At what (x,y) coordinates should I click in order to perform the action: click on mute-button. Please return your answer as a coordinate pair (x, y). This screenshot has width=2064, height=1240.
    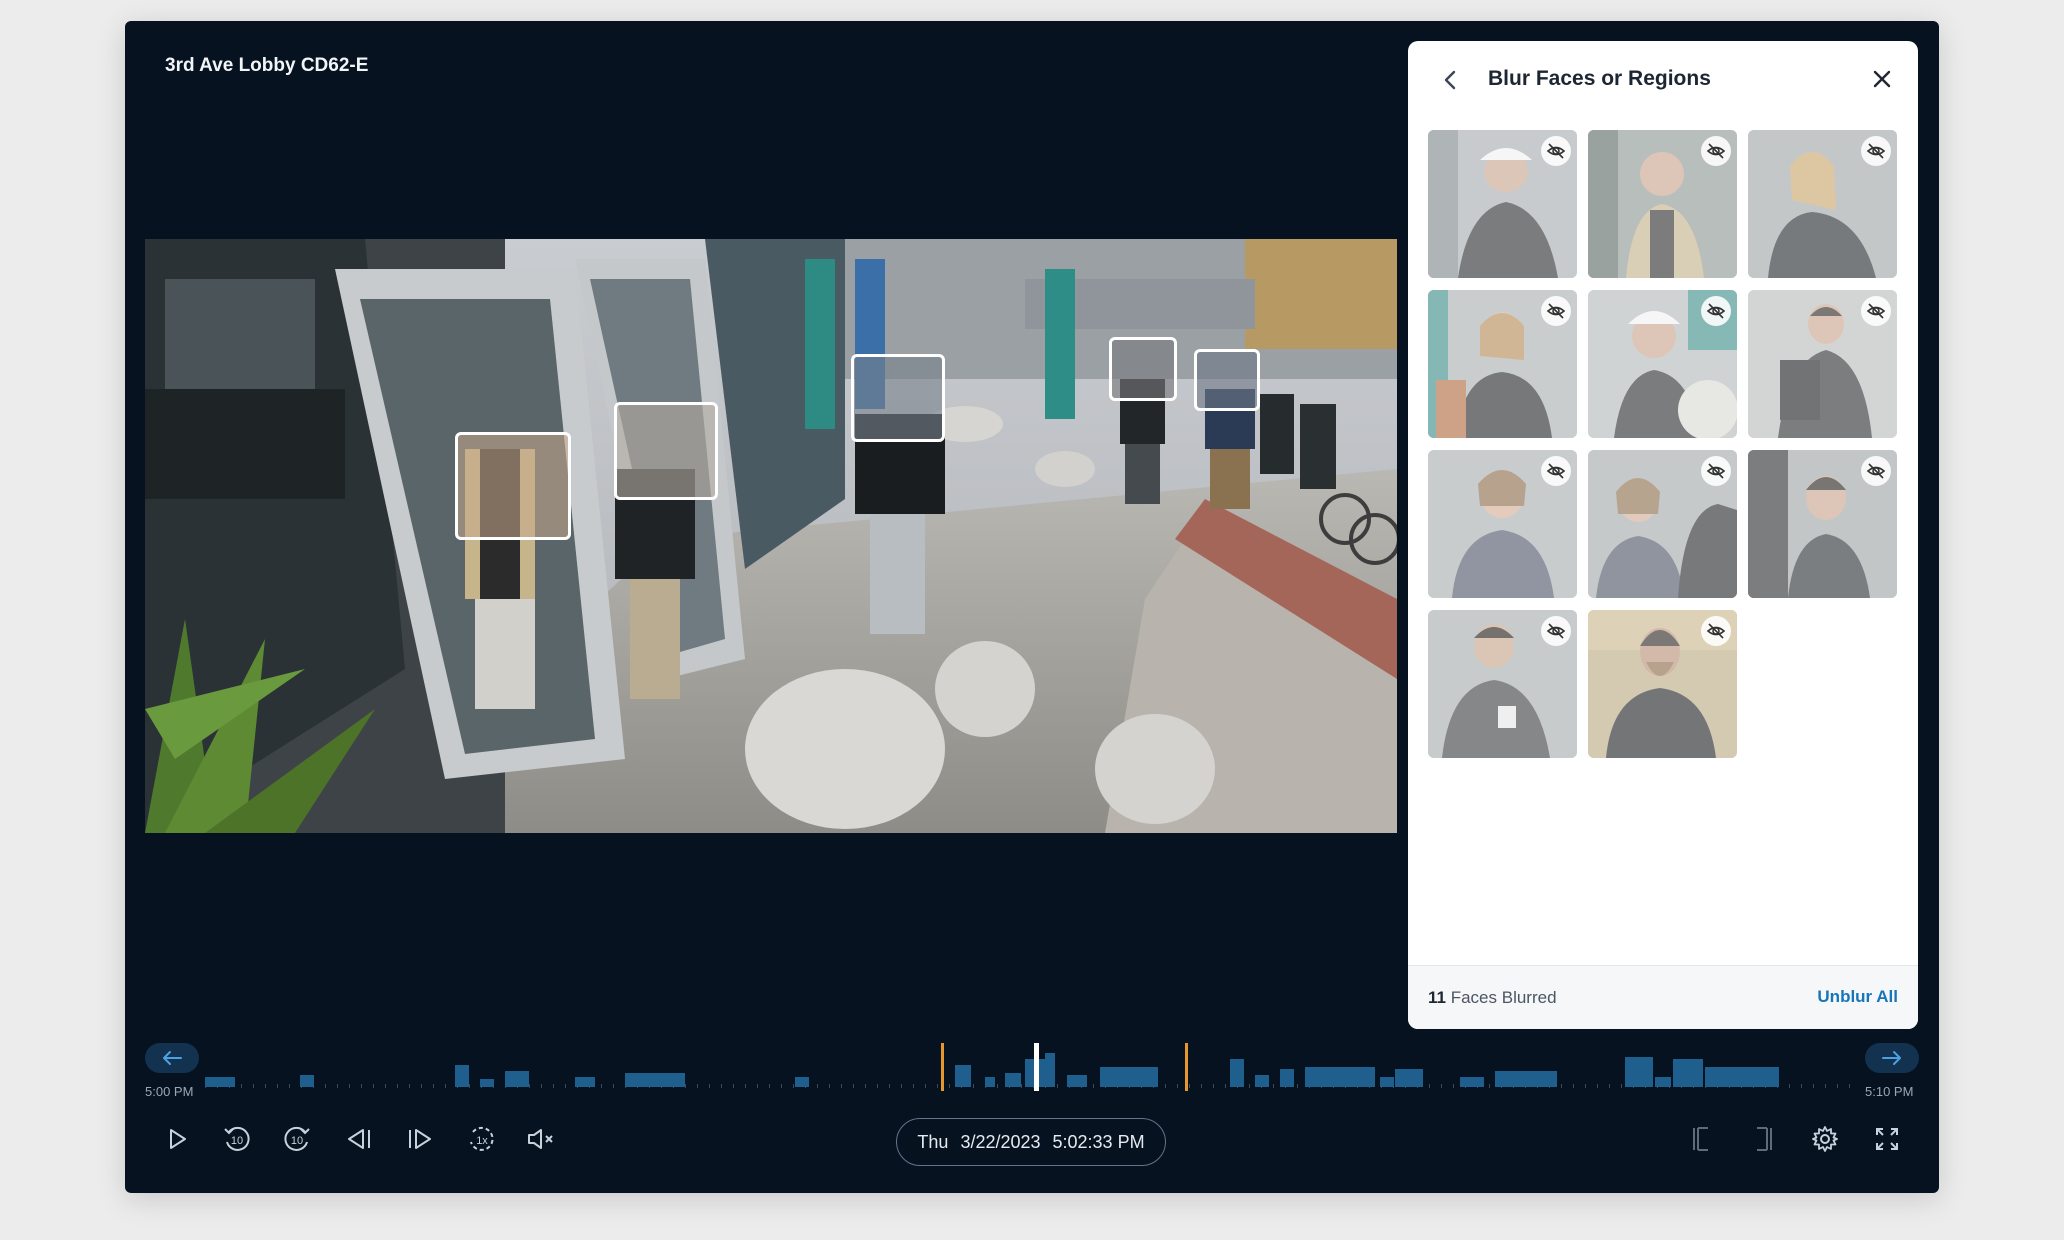
    Looking at the image, I should click on (541, 1139).